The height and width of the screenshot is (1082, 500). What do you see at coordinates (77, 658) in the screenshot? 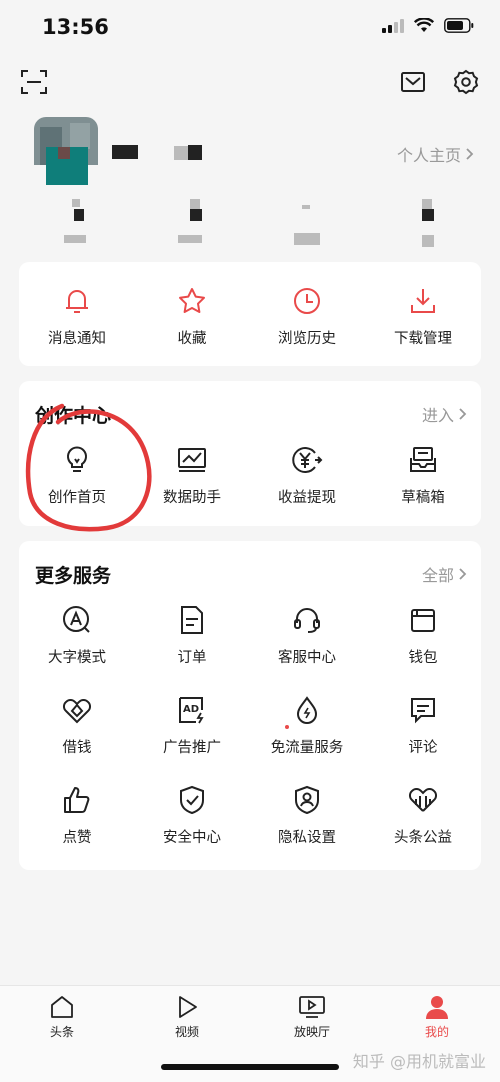
I see `service-label: 大字模式` at bounding box center [77, 658].